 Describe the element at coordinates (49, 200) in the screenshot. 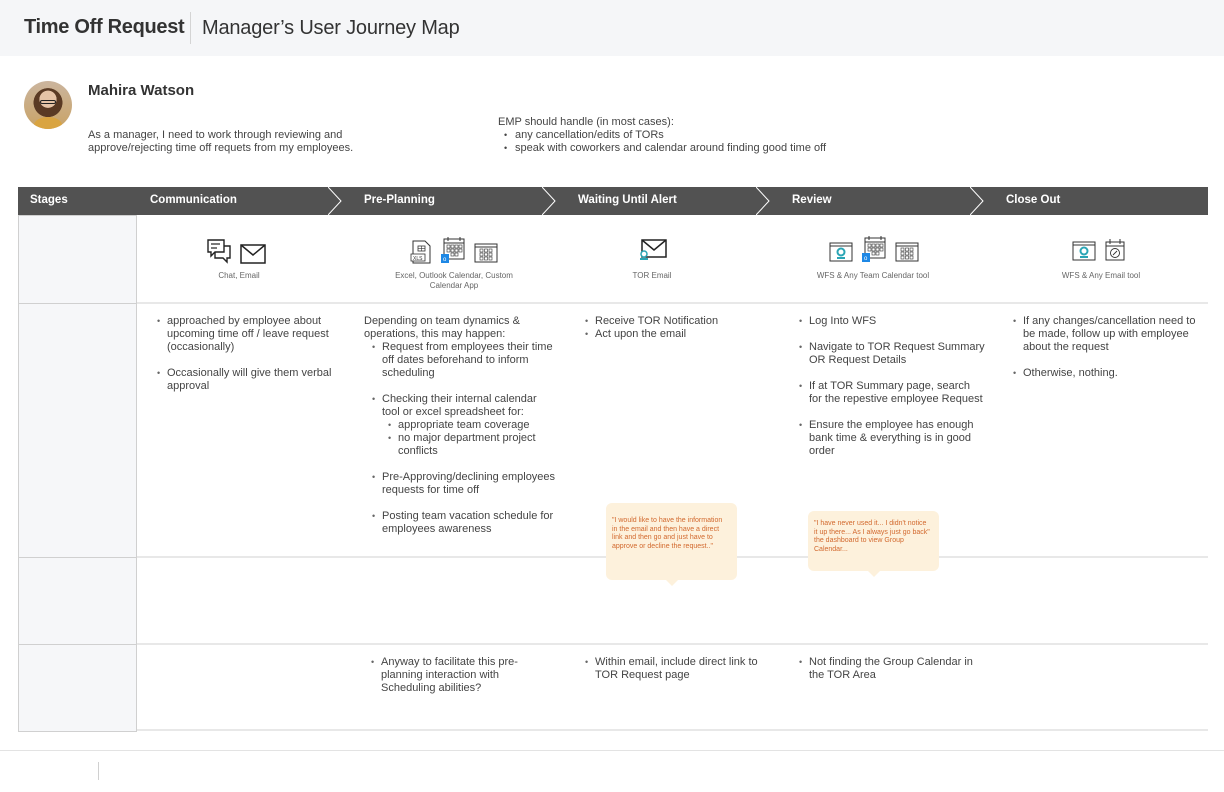

I see `stages-header: Stages` at that location.